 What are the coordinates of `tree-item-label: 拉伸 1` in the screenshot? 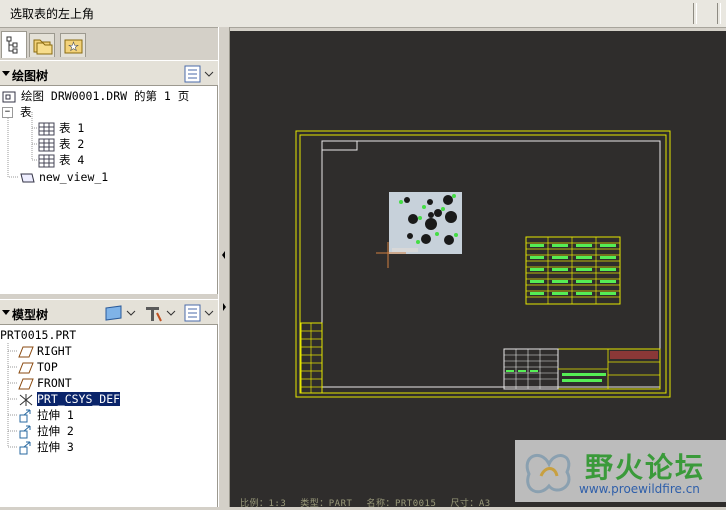 It's located at (55, 415).